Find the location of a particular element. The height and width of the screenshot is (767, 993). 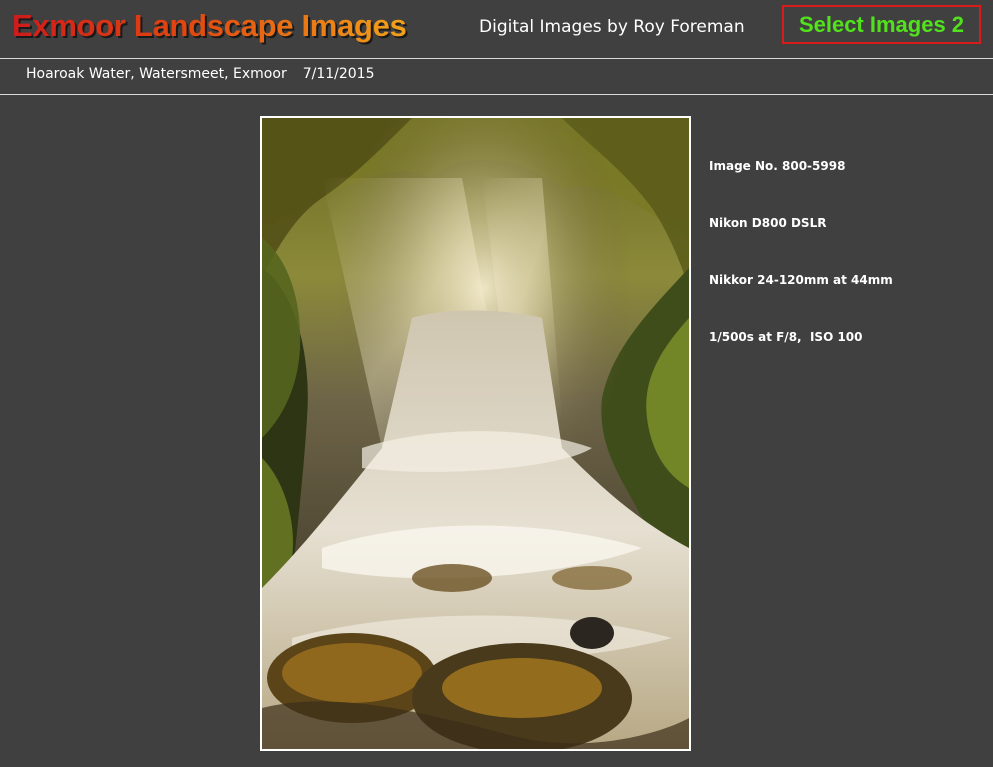

info-camera: Nikon D800 DSLR is located at coordinates (768, 223).